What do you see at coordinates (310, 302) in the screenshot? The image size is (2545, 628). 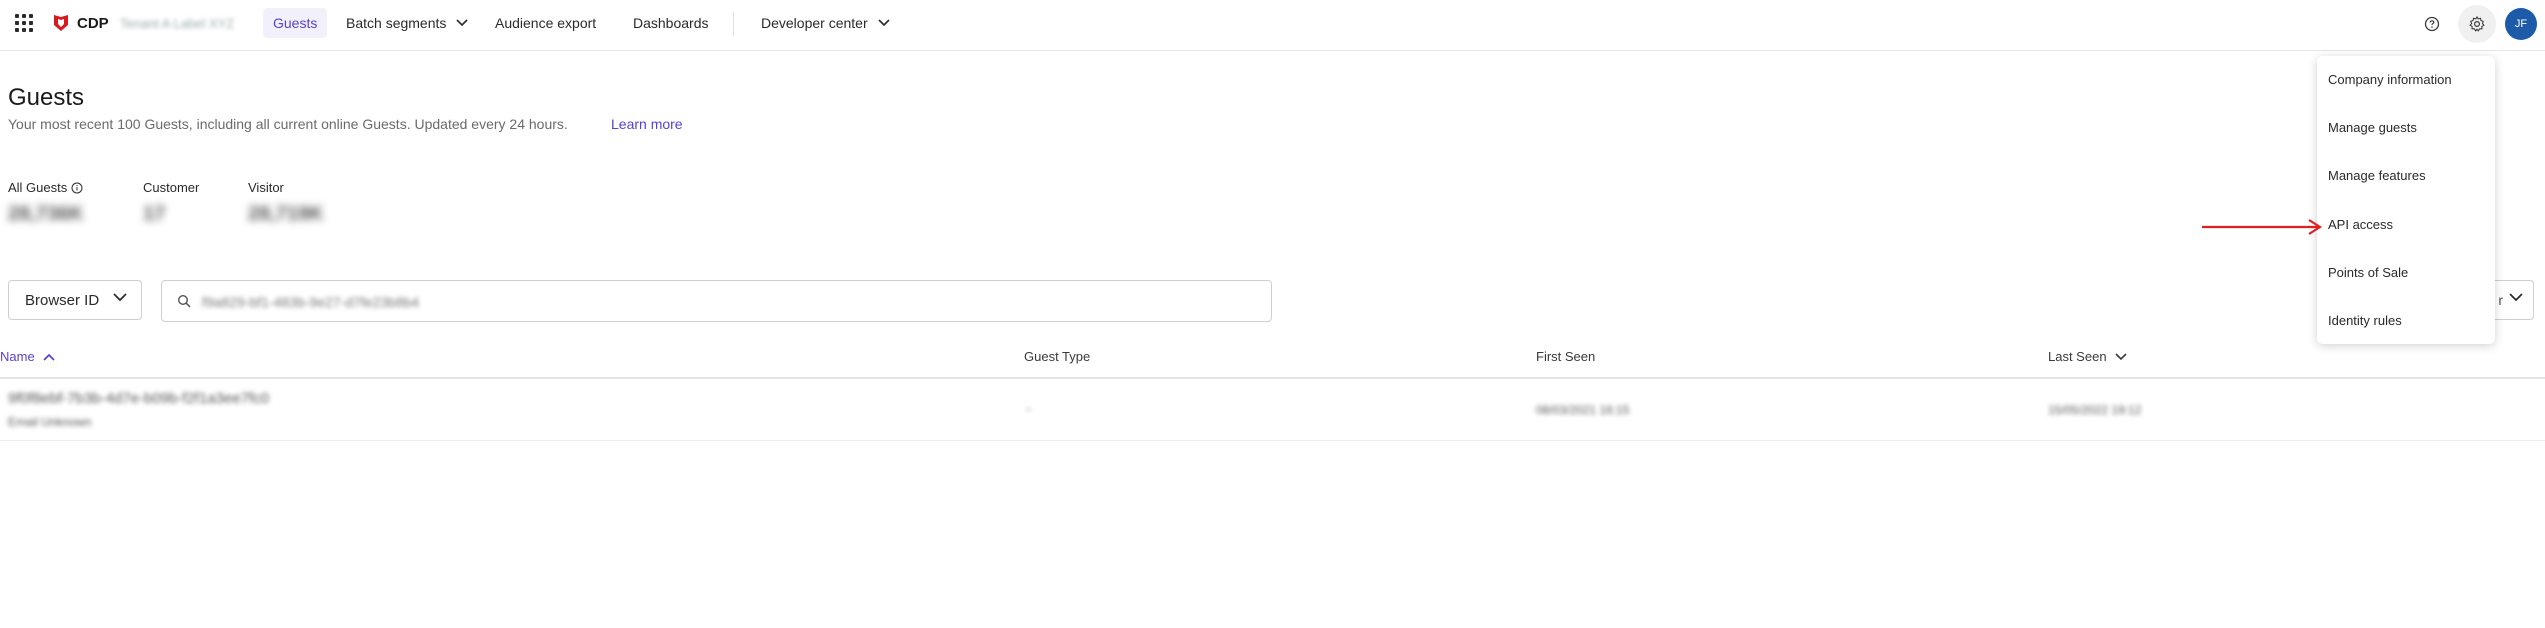 I see `search-input: f9a829-bf1-483b-9e27-d7fe23b8b4` at bounding box center [310, 302].